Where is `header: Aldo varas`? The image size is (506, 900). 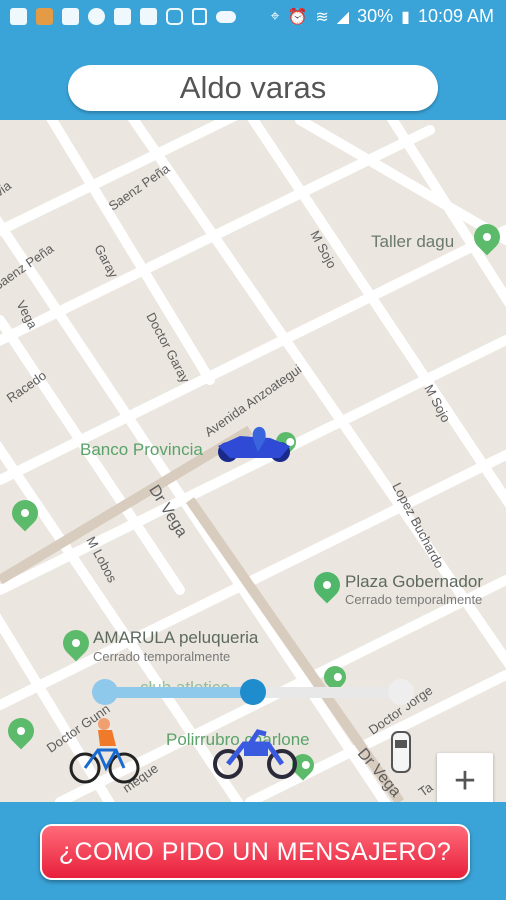 header: Aldo varas is located at coordinates (253, 78).